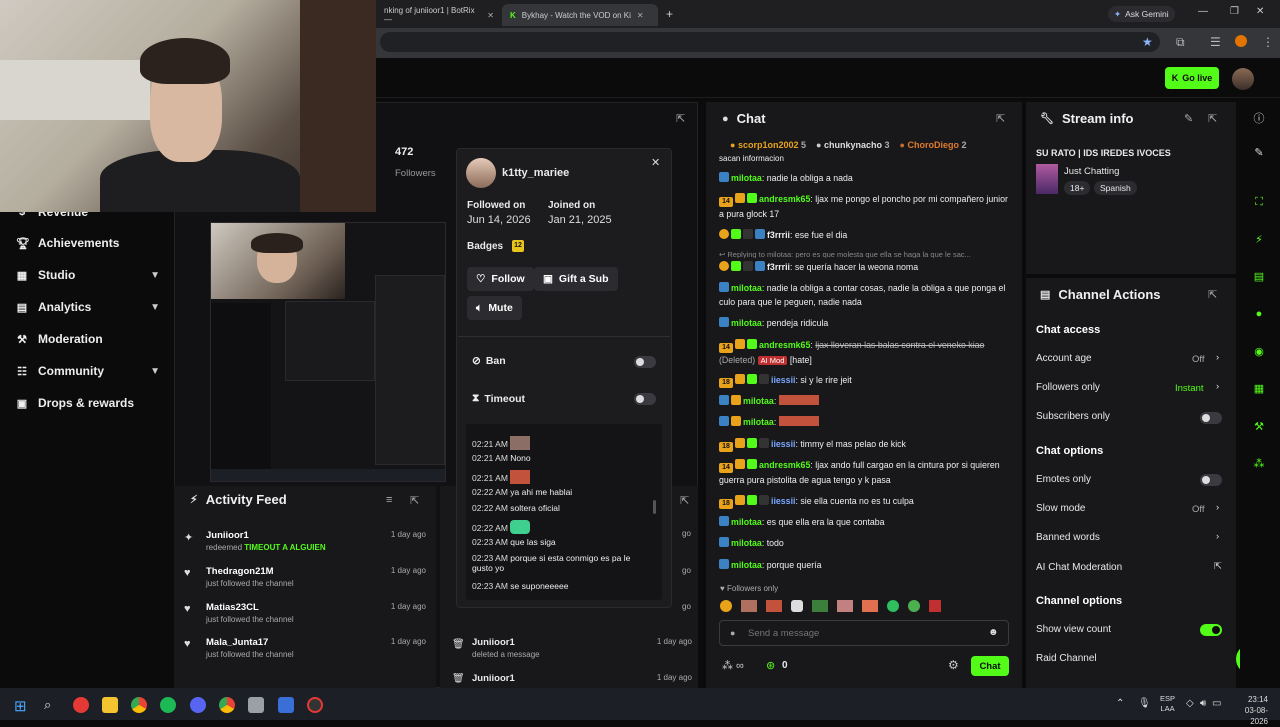 Image resolution: width=1280 pixels, height=727 pixels. I want to click on chat-input, so click(863, 633).